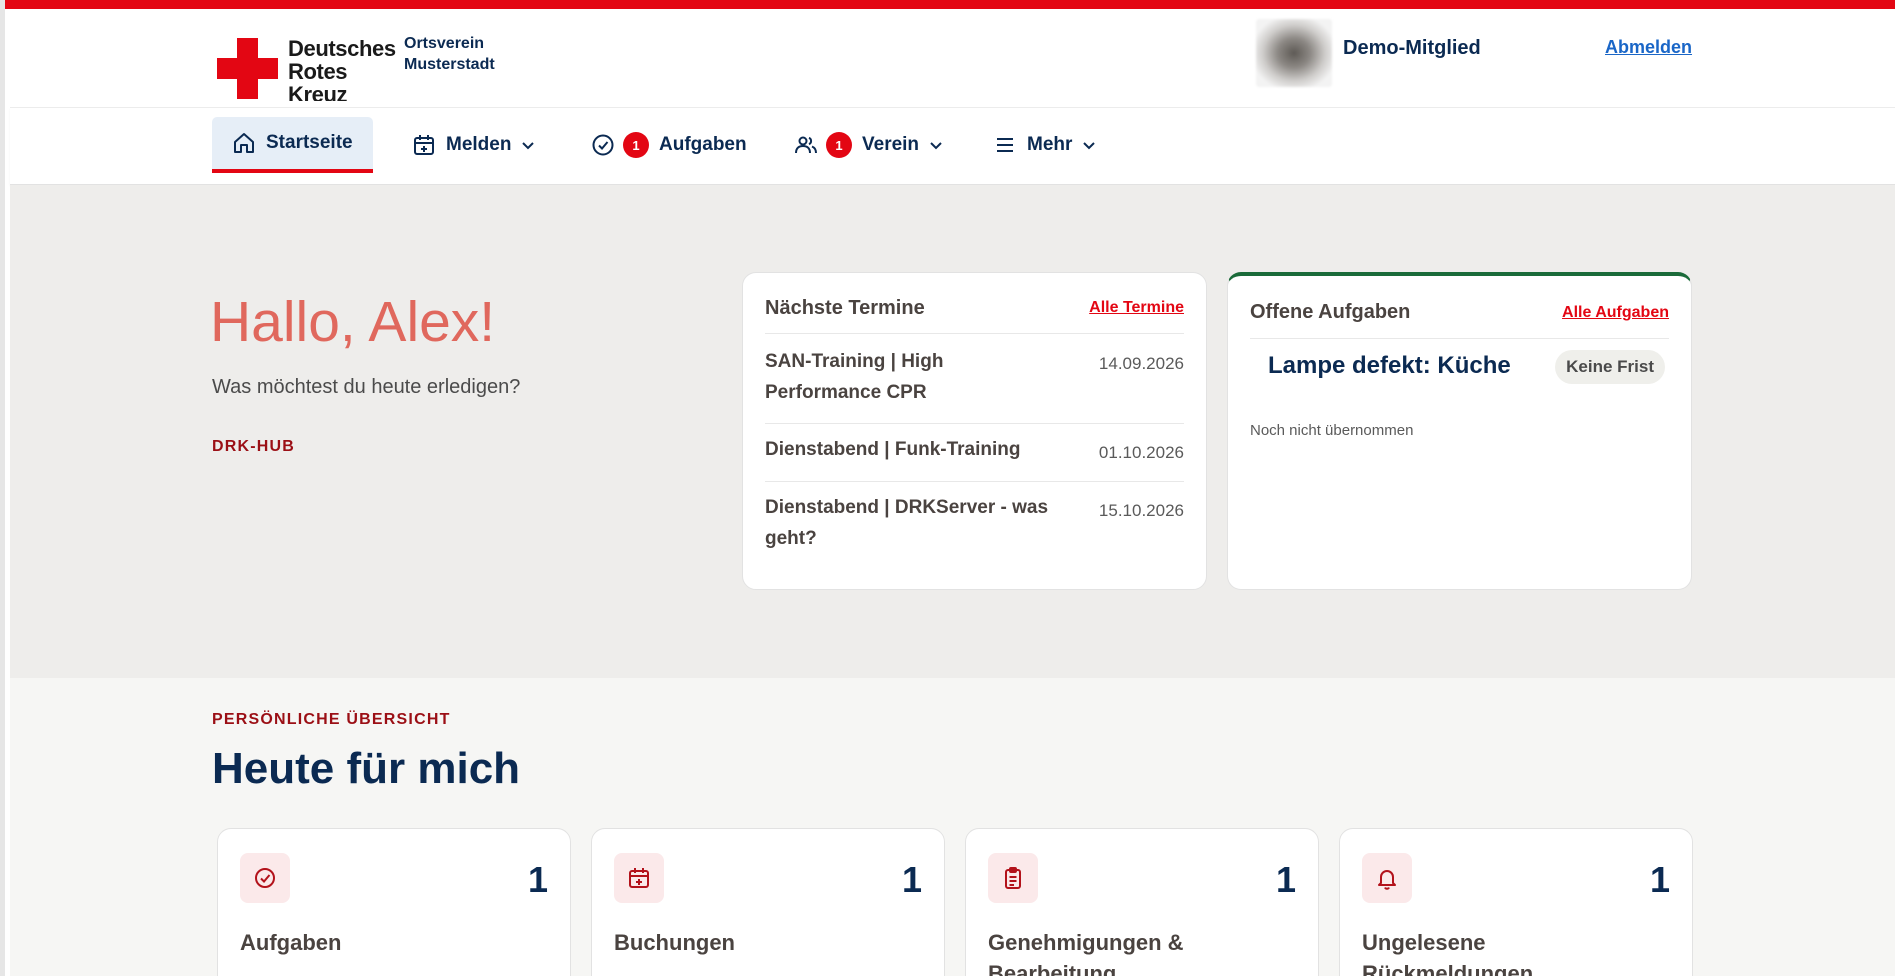 The width and height of the screenshot is (1895, 976). I want to click on events-card-title: Nächste Termine, so click(845, 308).